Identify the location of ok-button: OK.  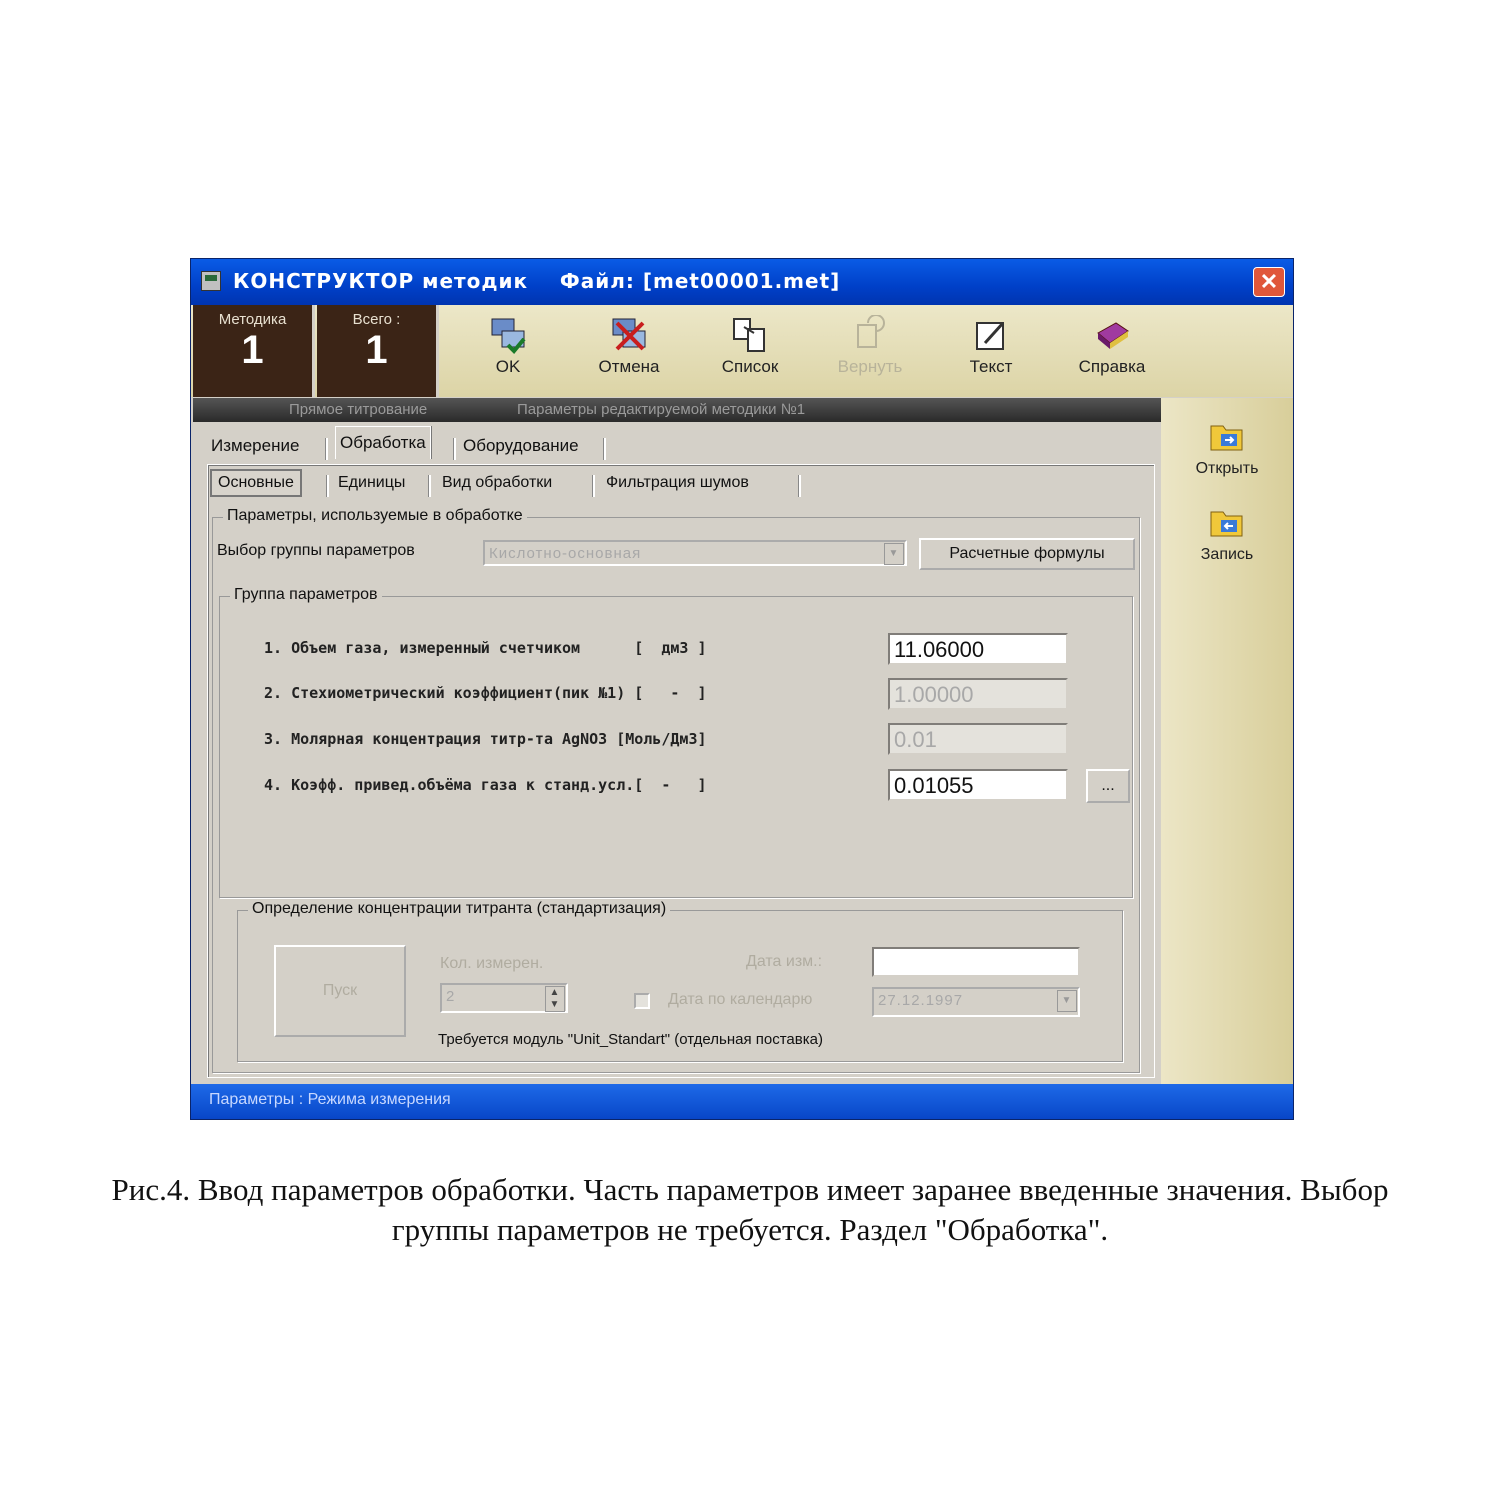
(508, 352).